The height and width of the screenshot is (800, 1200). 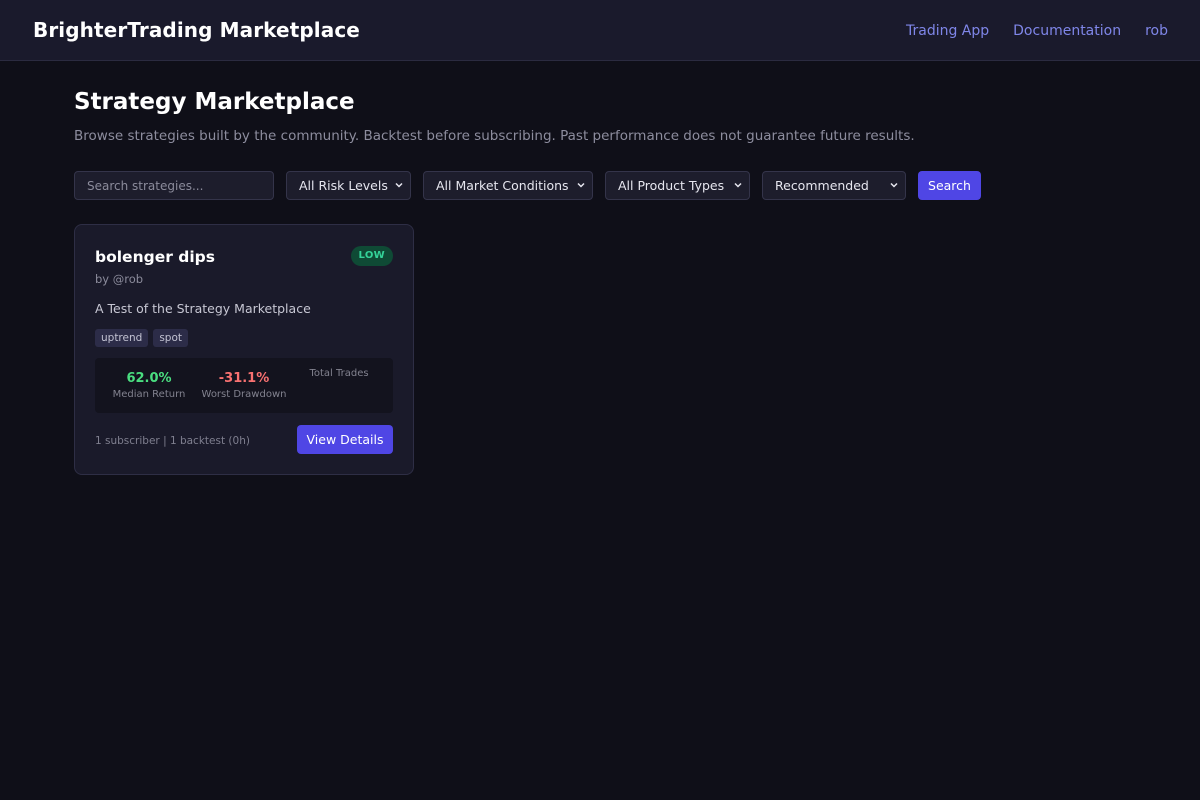 I want to click on product-types-select-value: All Product Types, so click(x=671, y=185).